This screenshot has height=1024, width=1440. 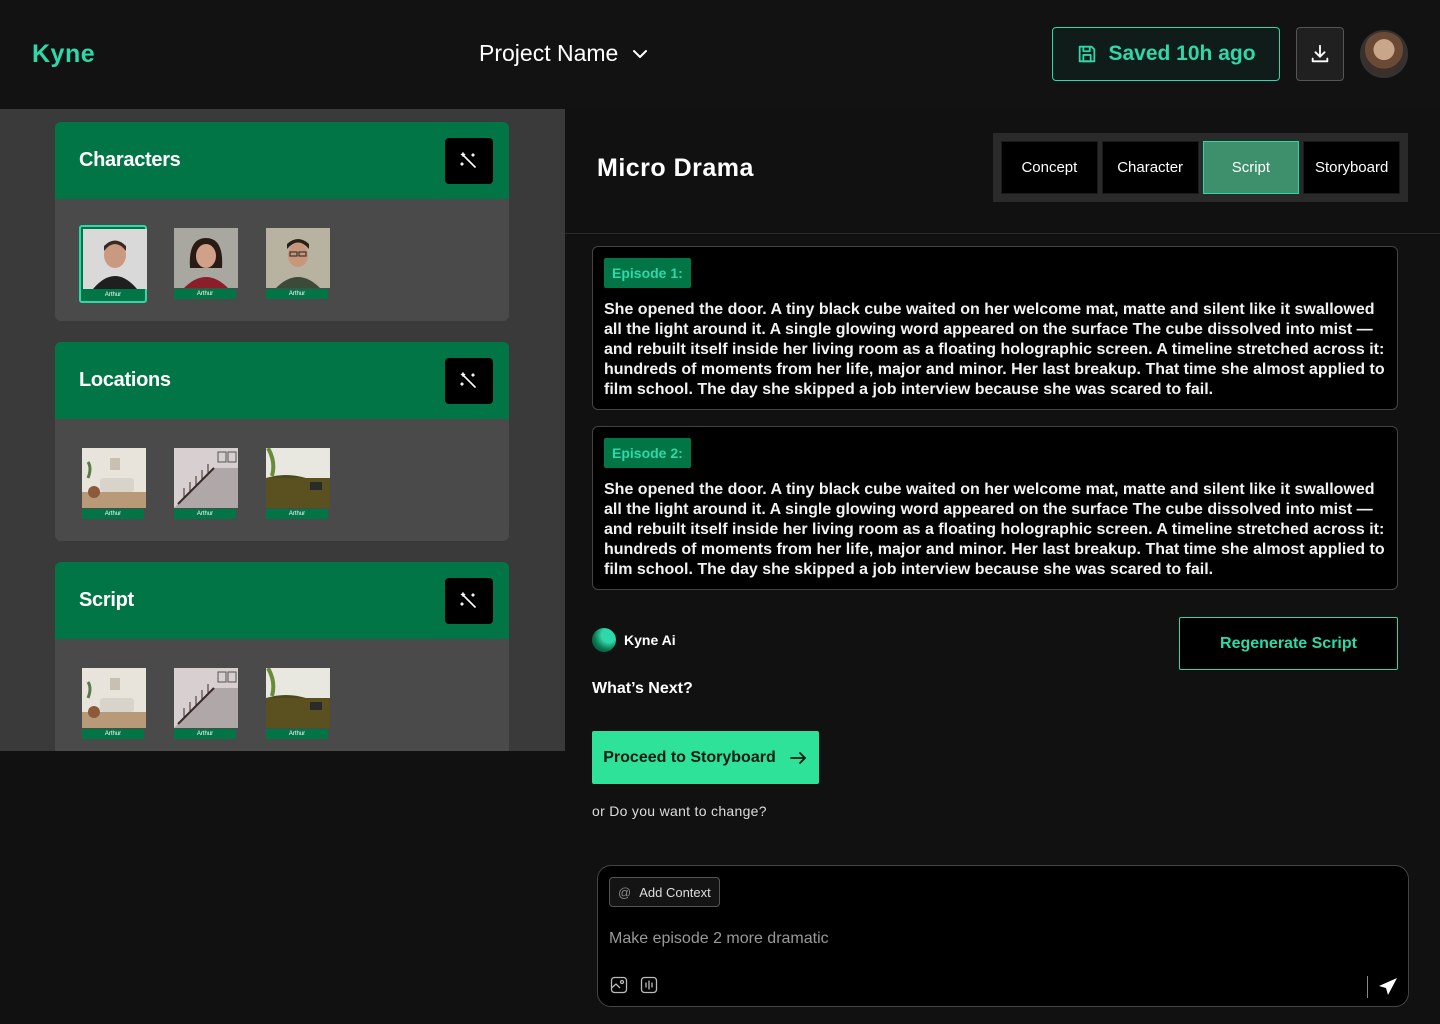 I want to click on locations-thumbs: Arthur Arthur Arthur, so click(x=282, y=471).